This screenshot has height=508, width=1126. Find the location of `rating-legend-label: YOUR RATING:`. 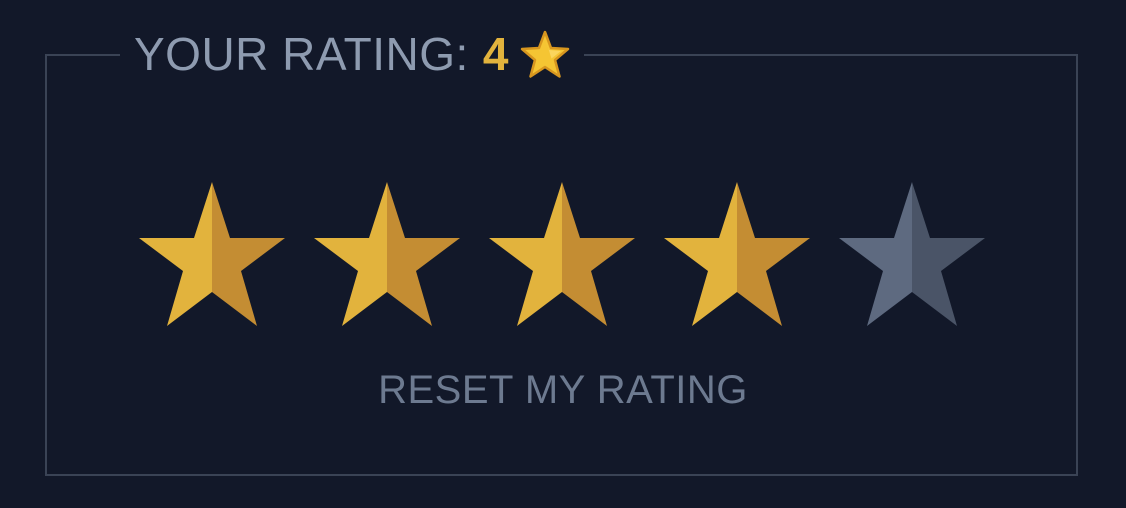

rating-legend-label: YOUR RATING: is located at coordinates (301, 54).